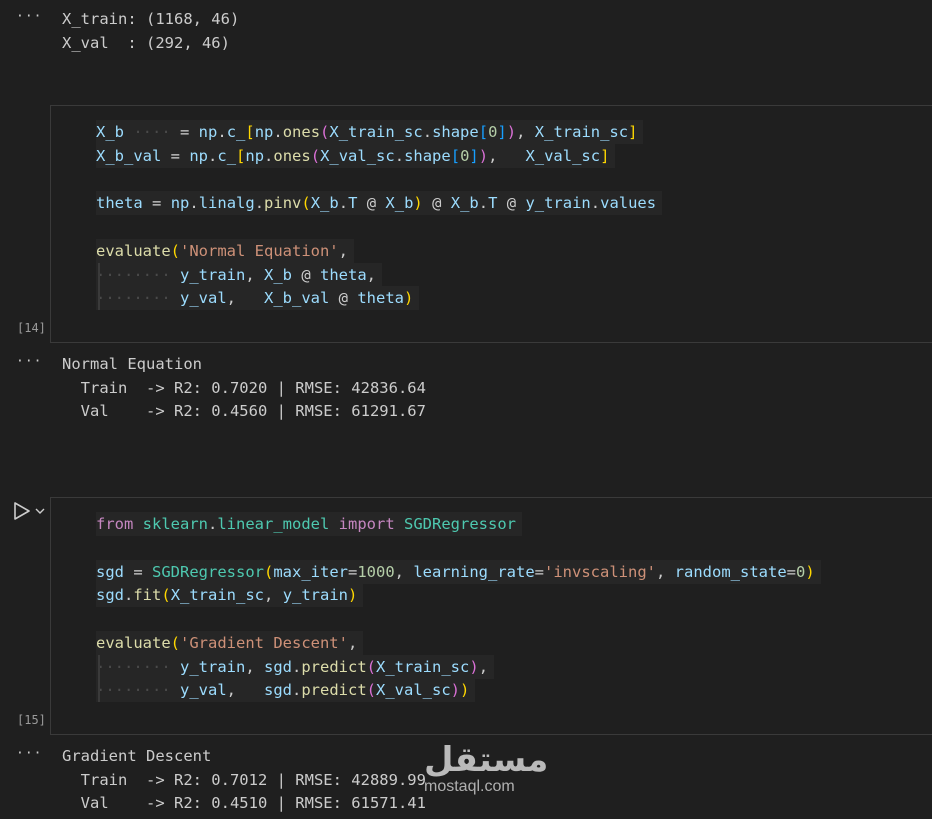  Describe the element at coordinates (230, 595) in the screenshot. I see `code-line: sgd.fit(X_train_sc, y_train)` at that location.